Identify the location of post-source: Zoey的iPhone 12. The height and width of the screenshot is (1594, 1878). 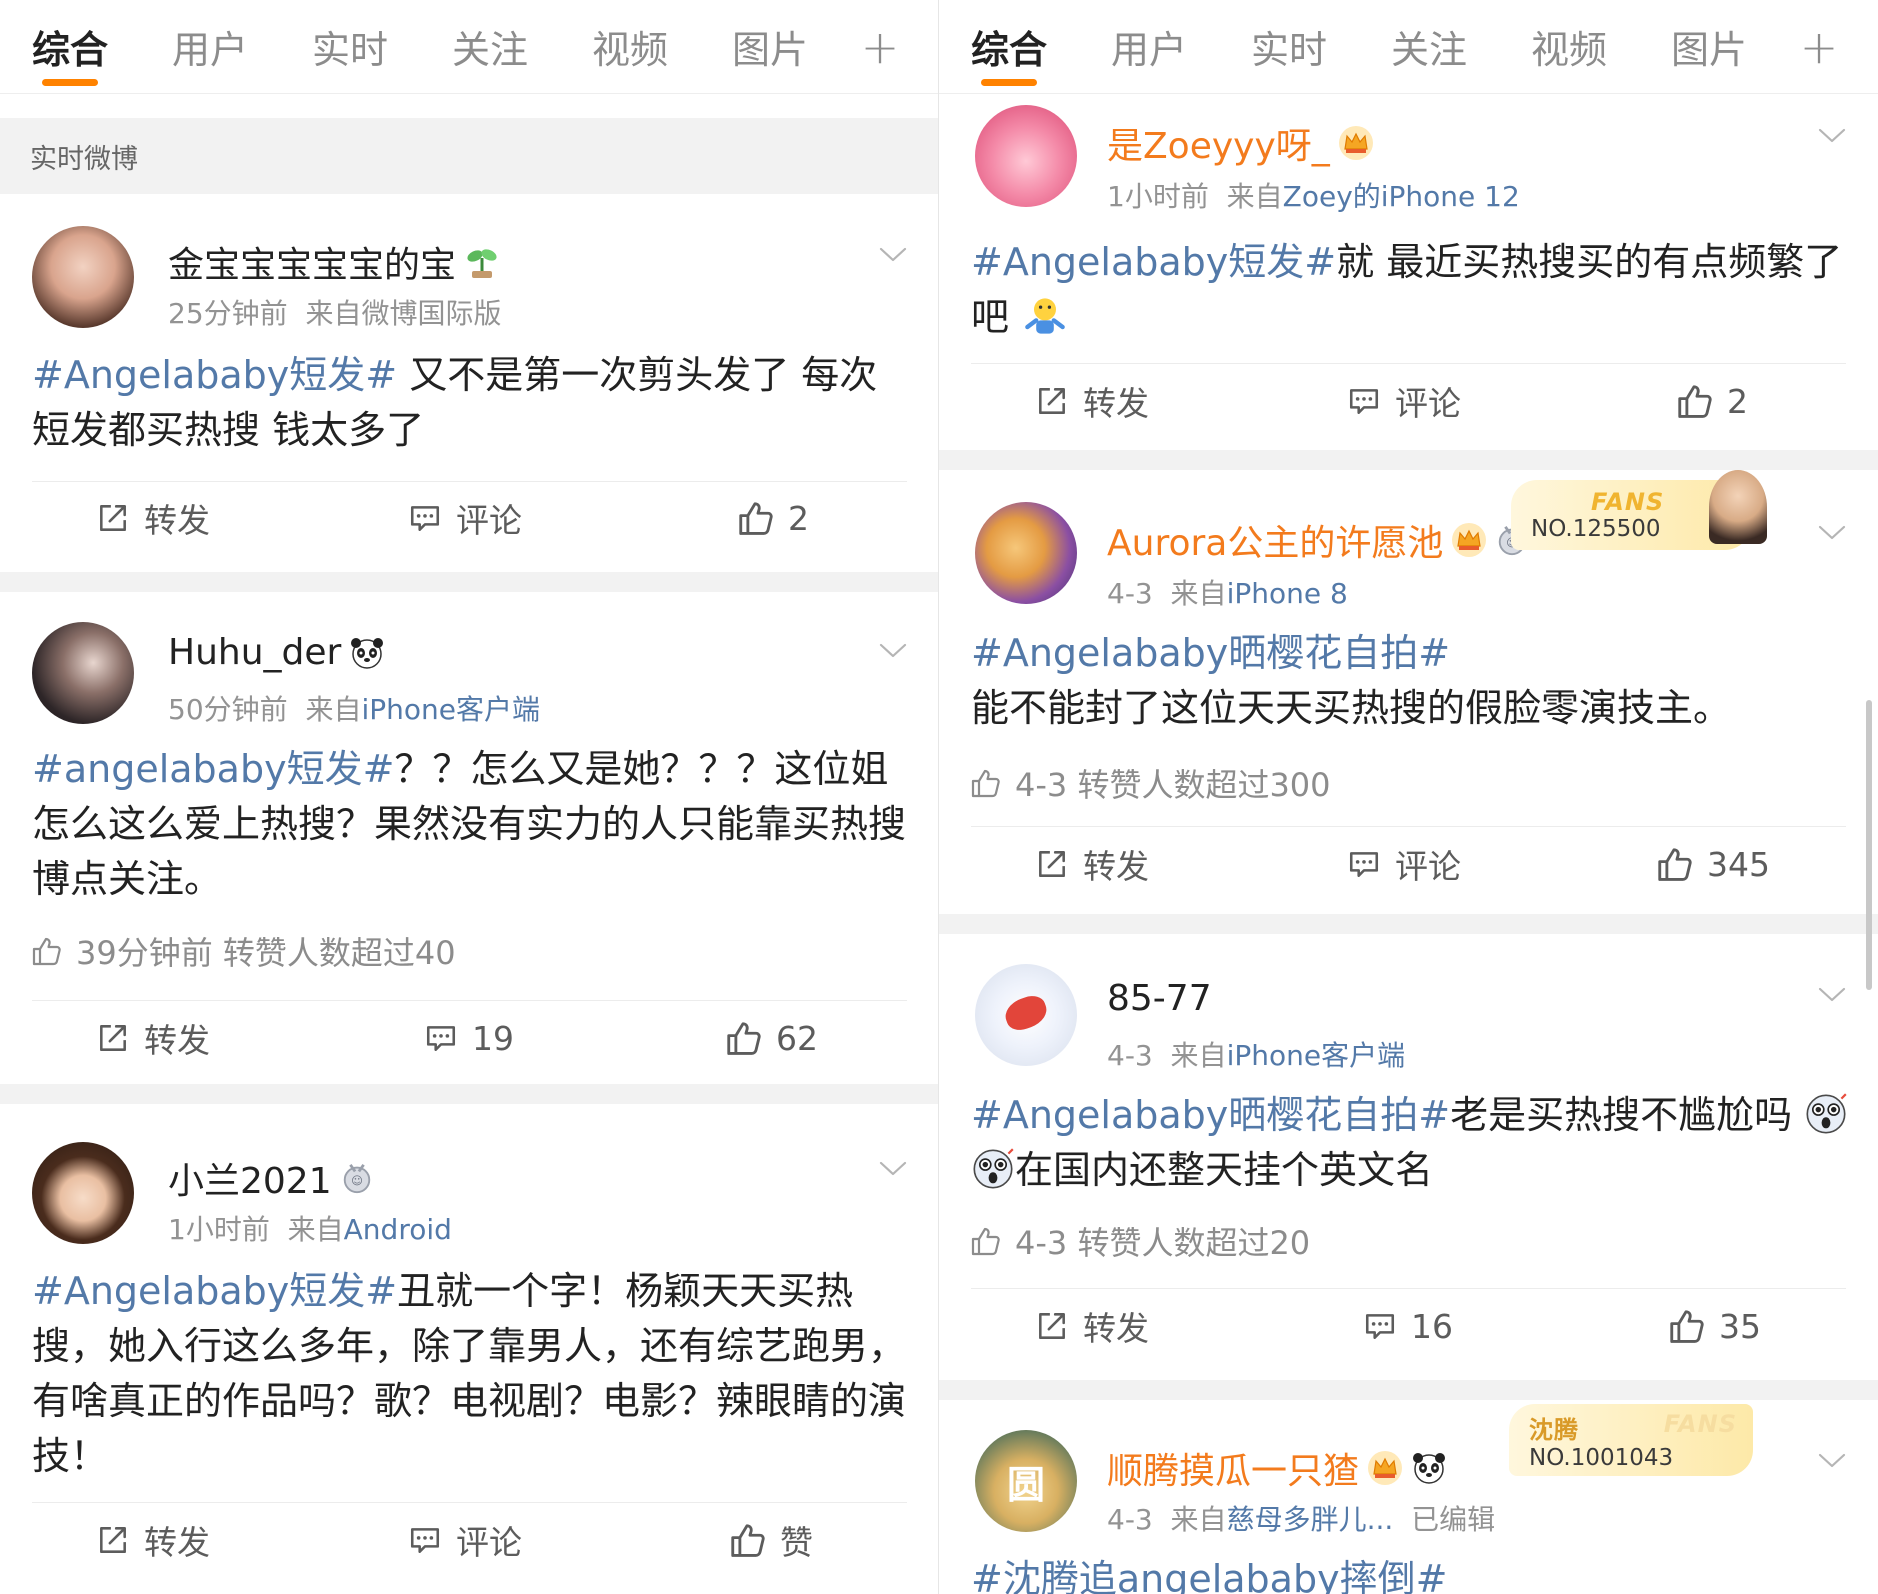
(1401, 196).